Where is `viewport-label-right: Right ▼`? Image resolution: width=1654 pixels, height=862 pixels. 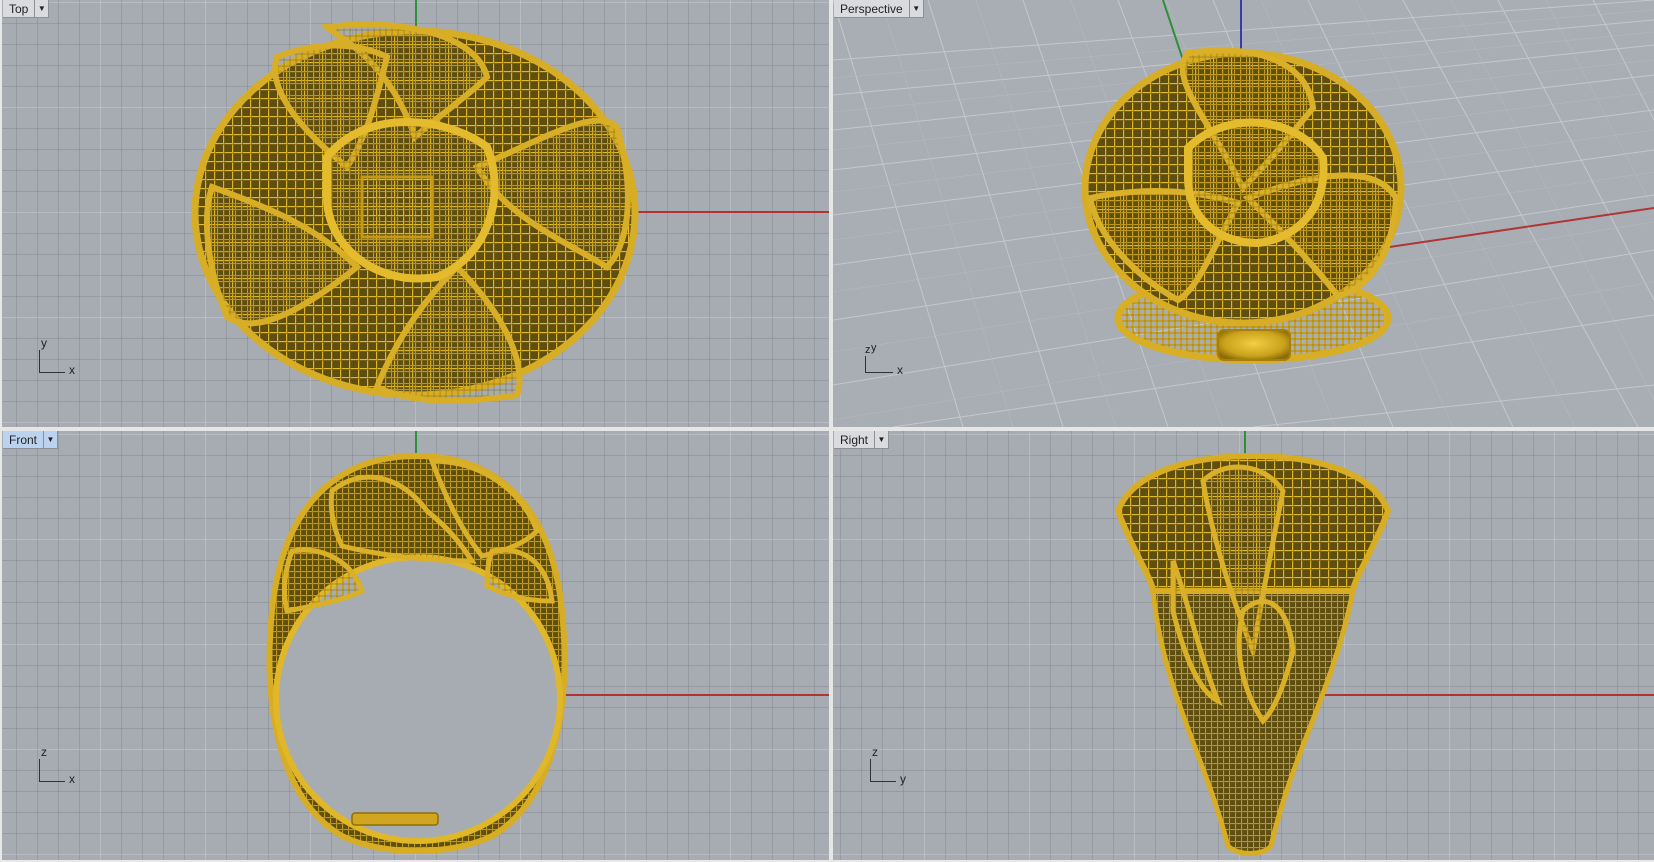 viewport-label-right: Right ▼ is located at coordinates (862, 440).